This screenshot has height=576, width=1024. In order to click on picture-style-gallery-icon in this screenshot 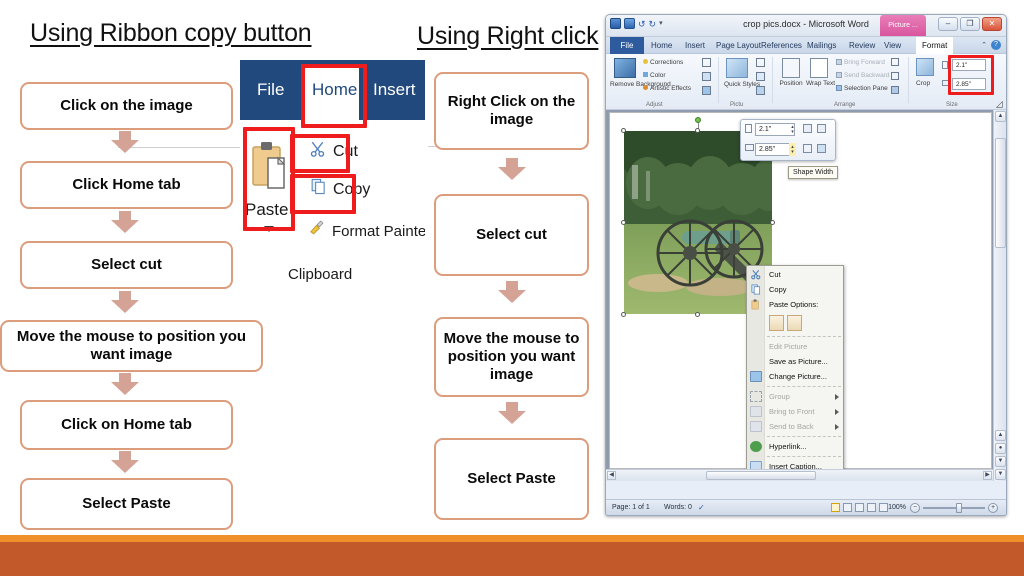, I will do `click(737, 68)`.